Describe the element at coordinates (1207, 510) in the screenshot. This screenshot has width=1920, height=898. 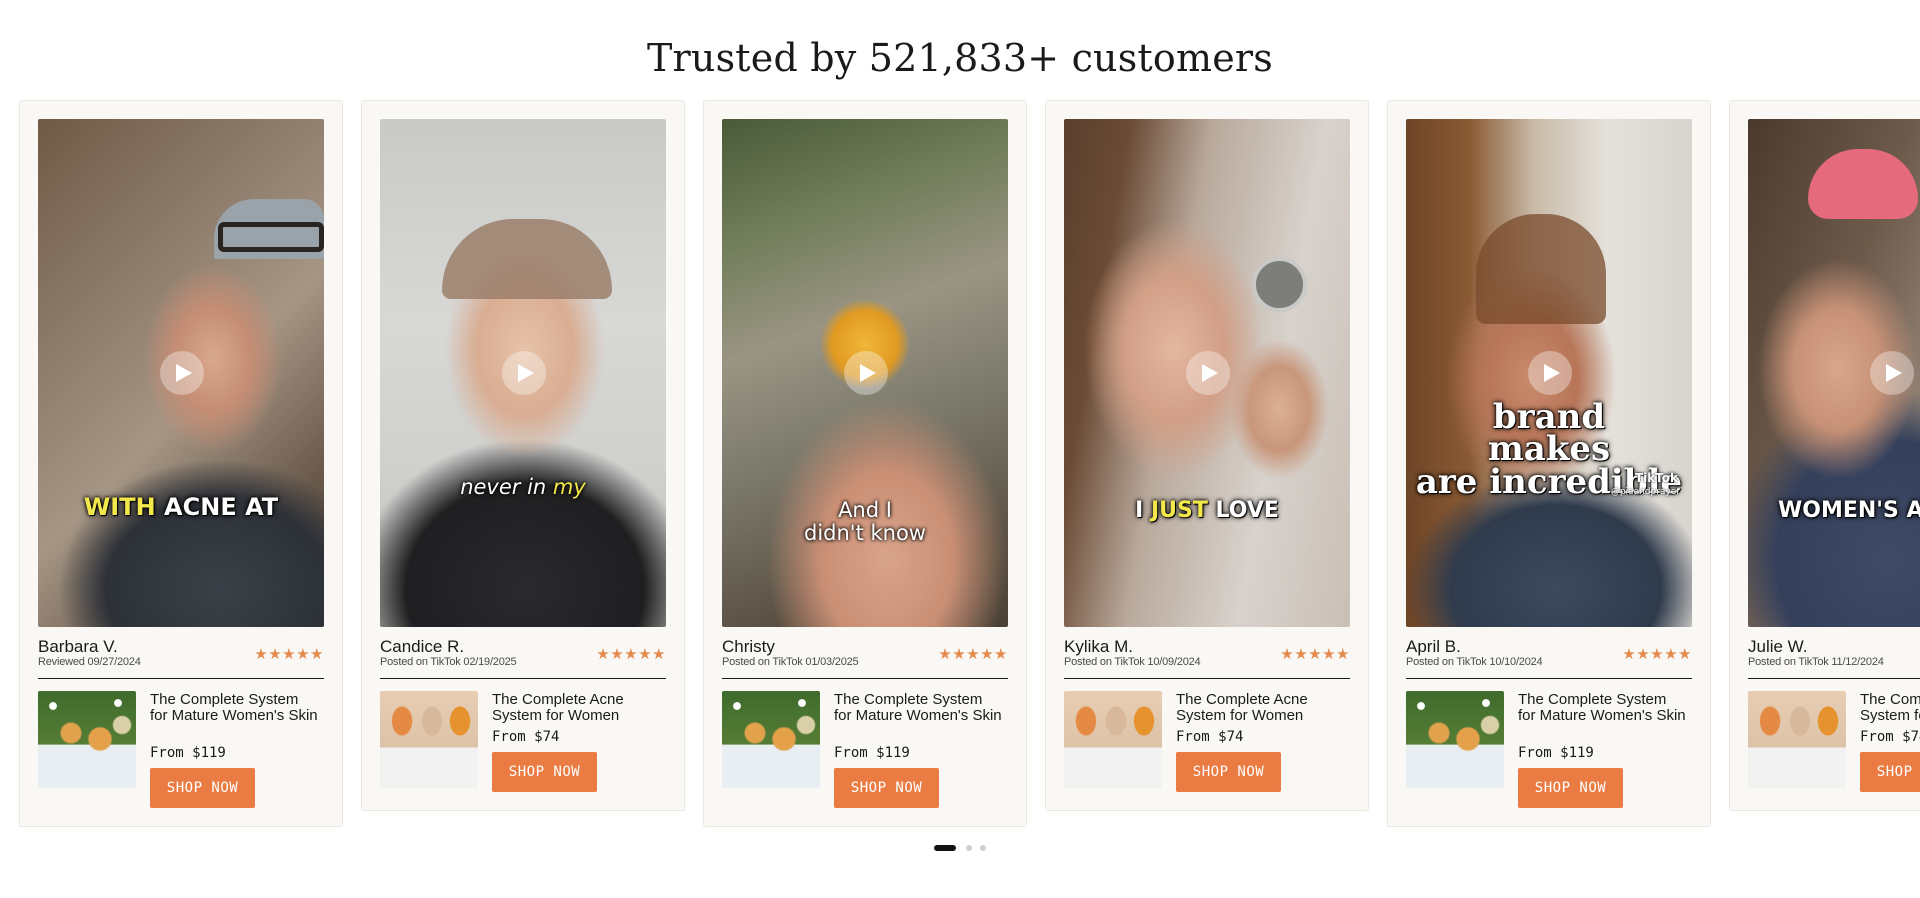
I see `video-caption: I JUST LOVE` at that location.